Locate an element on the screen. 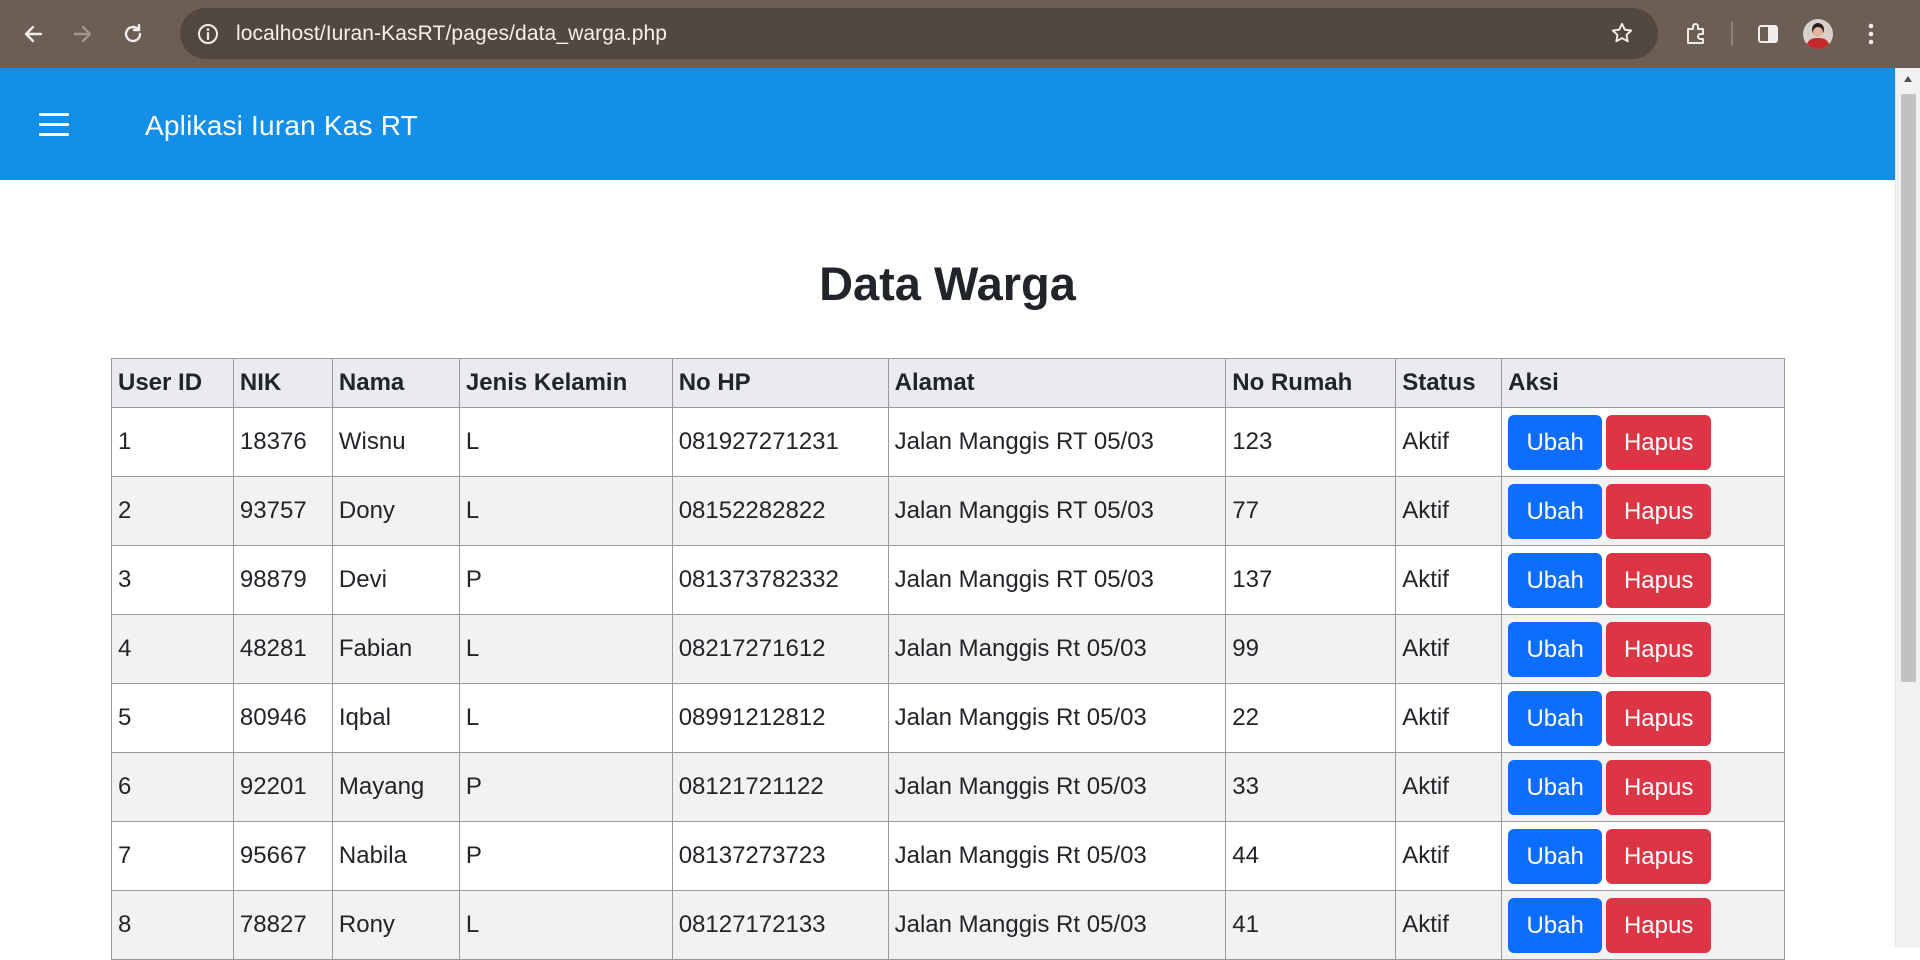 The height and width of the screenshot is (960, 1920). column-header-no-rumah: No Rumah is located at coordinates (1311, 383).